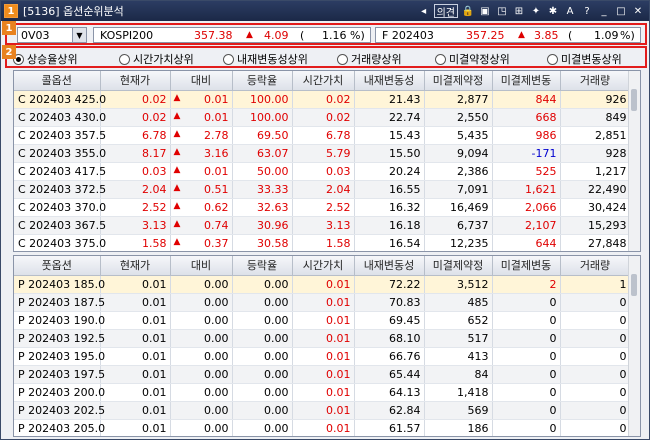 The image size is (650, 440). I want to click on open-interest-cell: 6,737, so click(458, 225).